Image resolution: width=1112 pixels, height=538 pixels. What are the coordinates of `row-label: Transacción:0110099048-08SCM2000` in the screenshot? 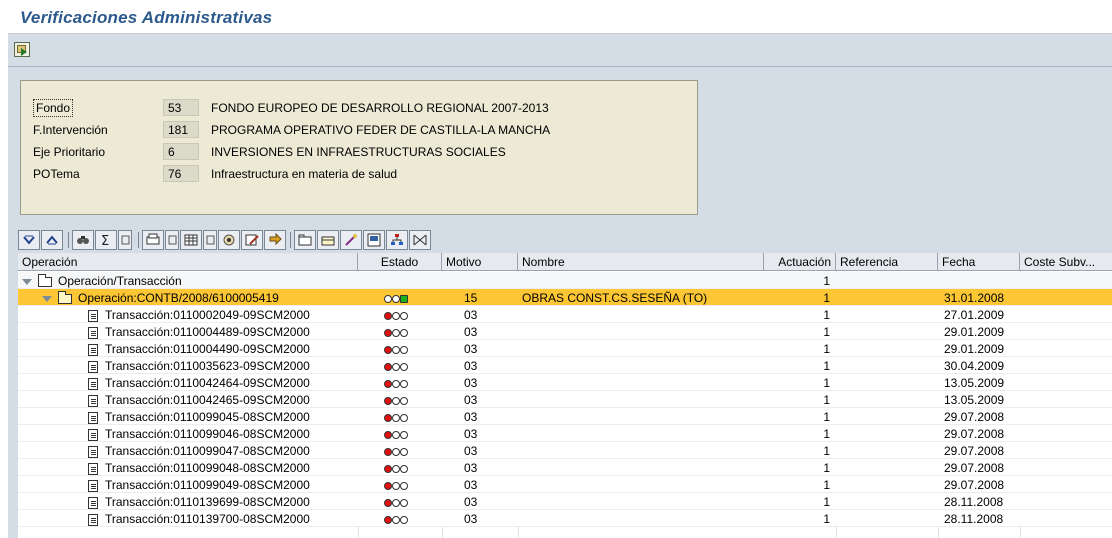 It's located at (207, 468).